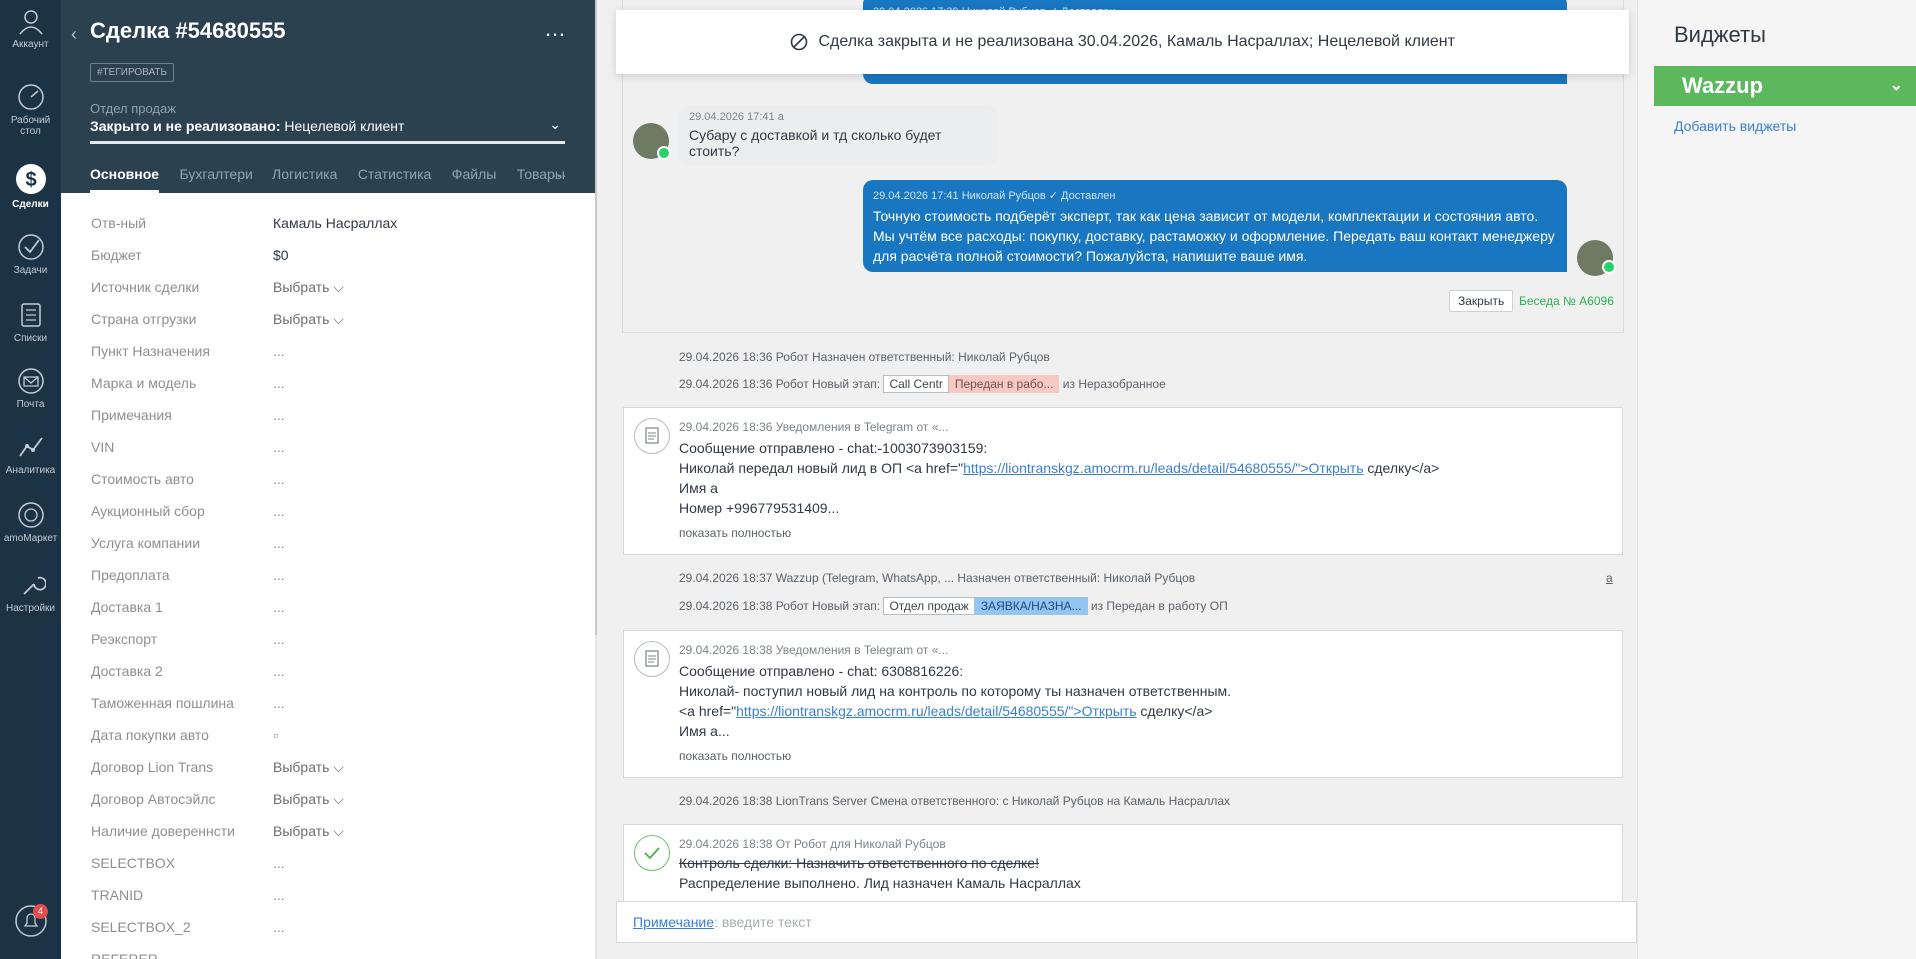  What do you see at coordinates (146, 543) in the screenshot?
I see `field-label: Услуга компании` at bounding box center [146, 543].